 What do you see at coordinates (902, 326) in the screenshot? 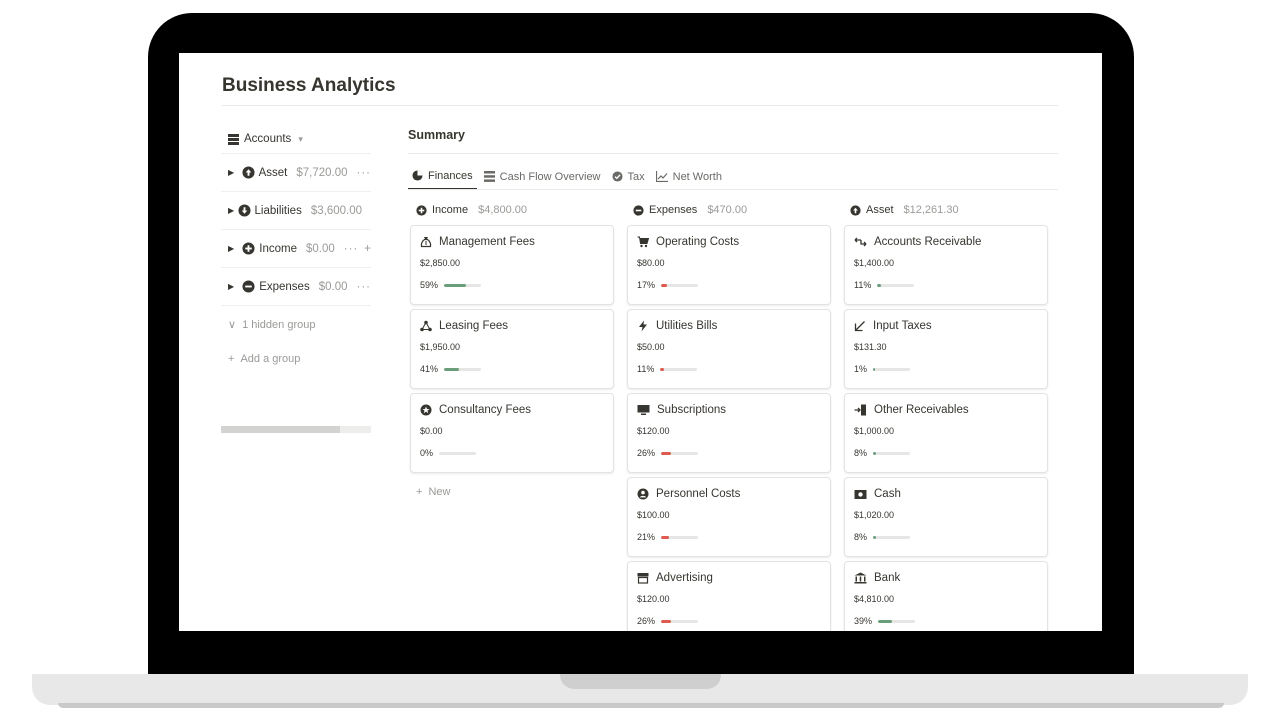
I see `card-title: Input Taxes` at bounding box center [902, 326].